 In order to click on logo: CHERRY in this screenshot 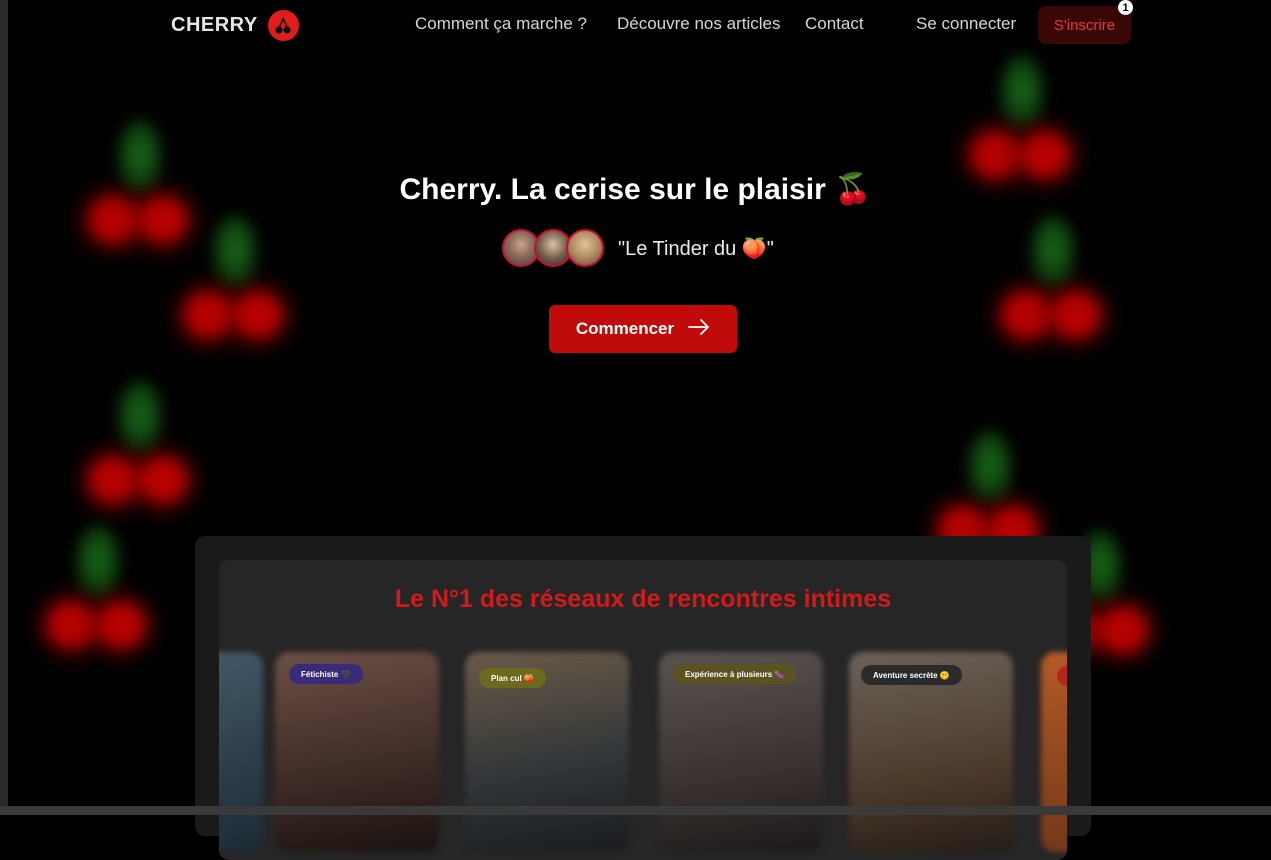, I will do `click(235, 25)`.